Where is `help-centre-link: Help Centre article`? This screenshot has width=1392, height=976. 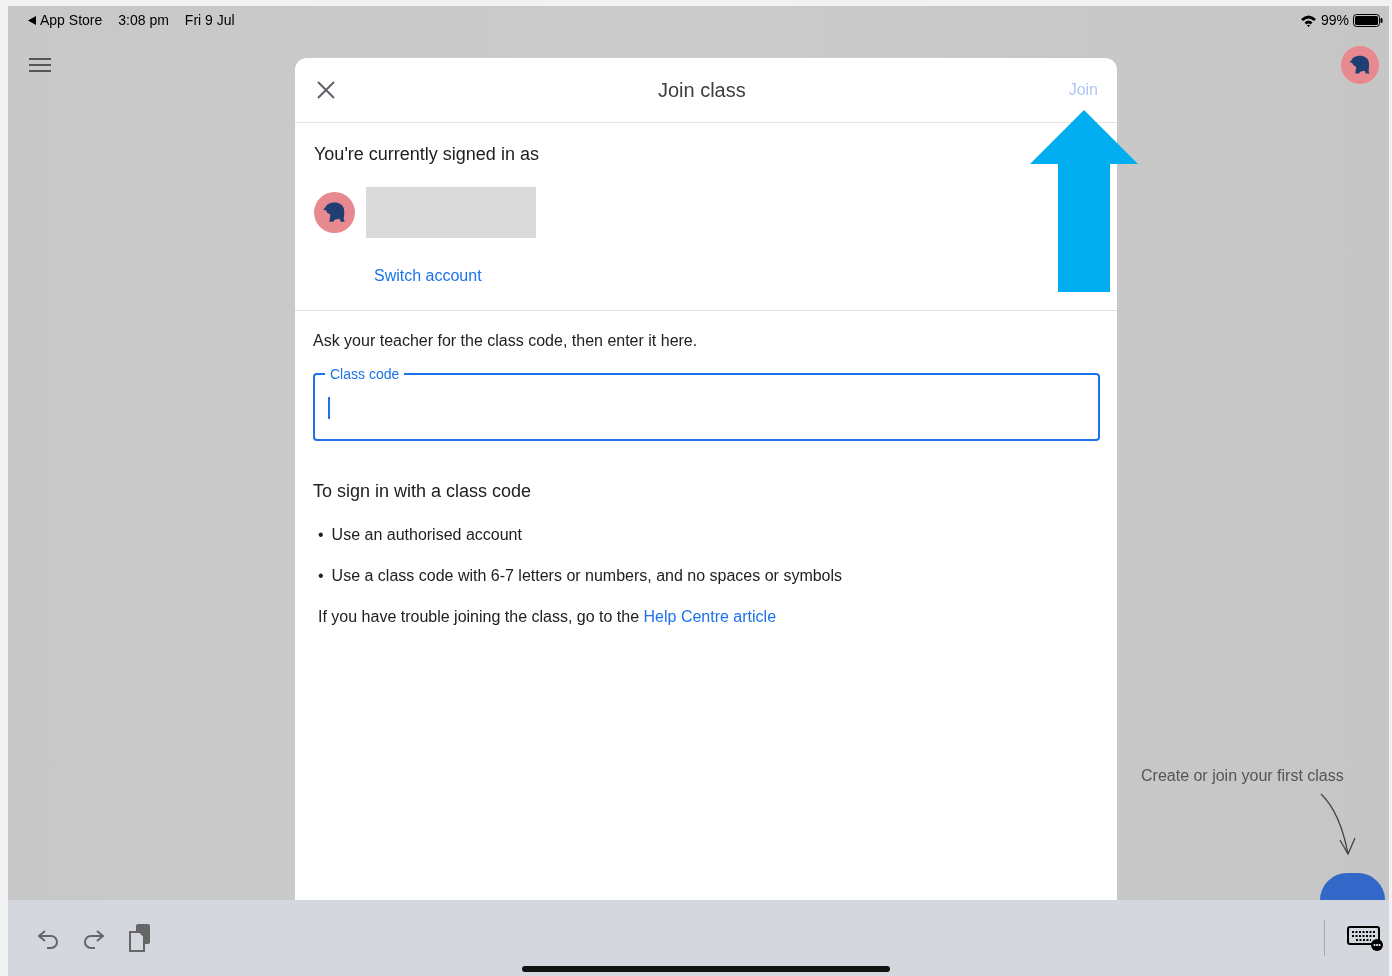 help-centre-link: Help Centre article is located at coordinates (710, 616).